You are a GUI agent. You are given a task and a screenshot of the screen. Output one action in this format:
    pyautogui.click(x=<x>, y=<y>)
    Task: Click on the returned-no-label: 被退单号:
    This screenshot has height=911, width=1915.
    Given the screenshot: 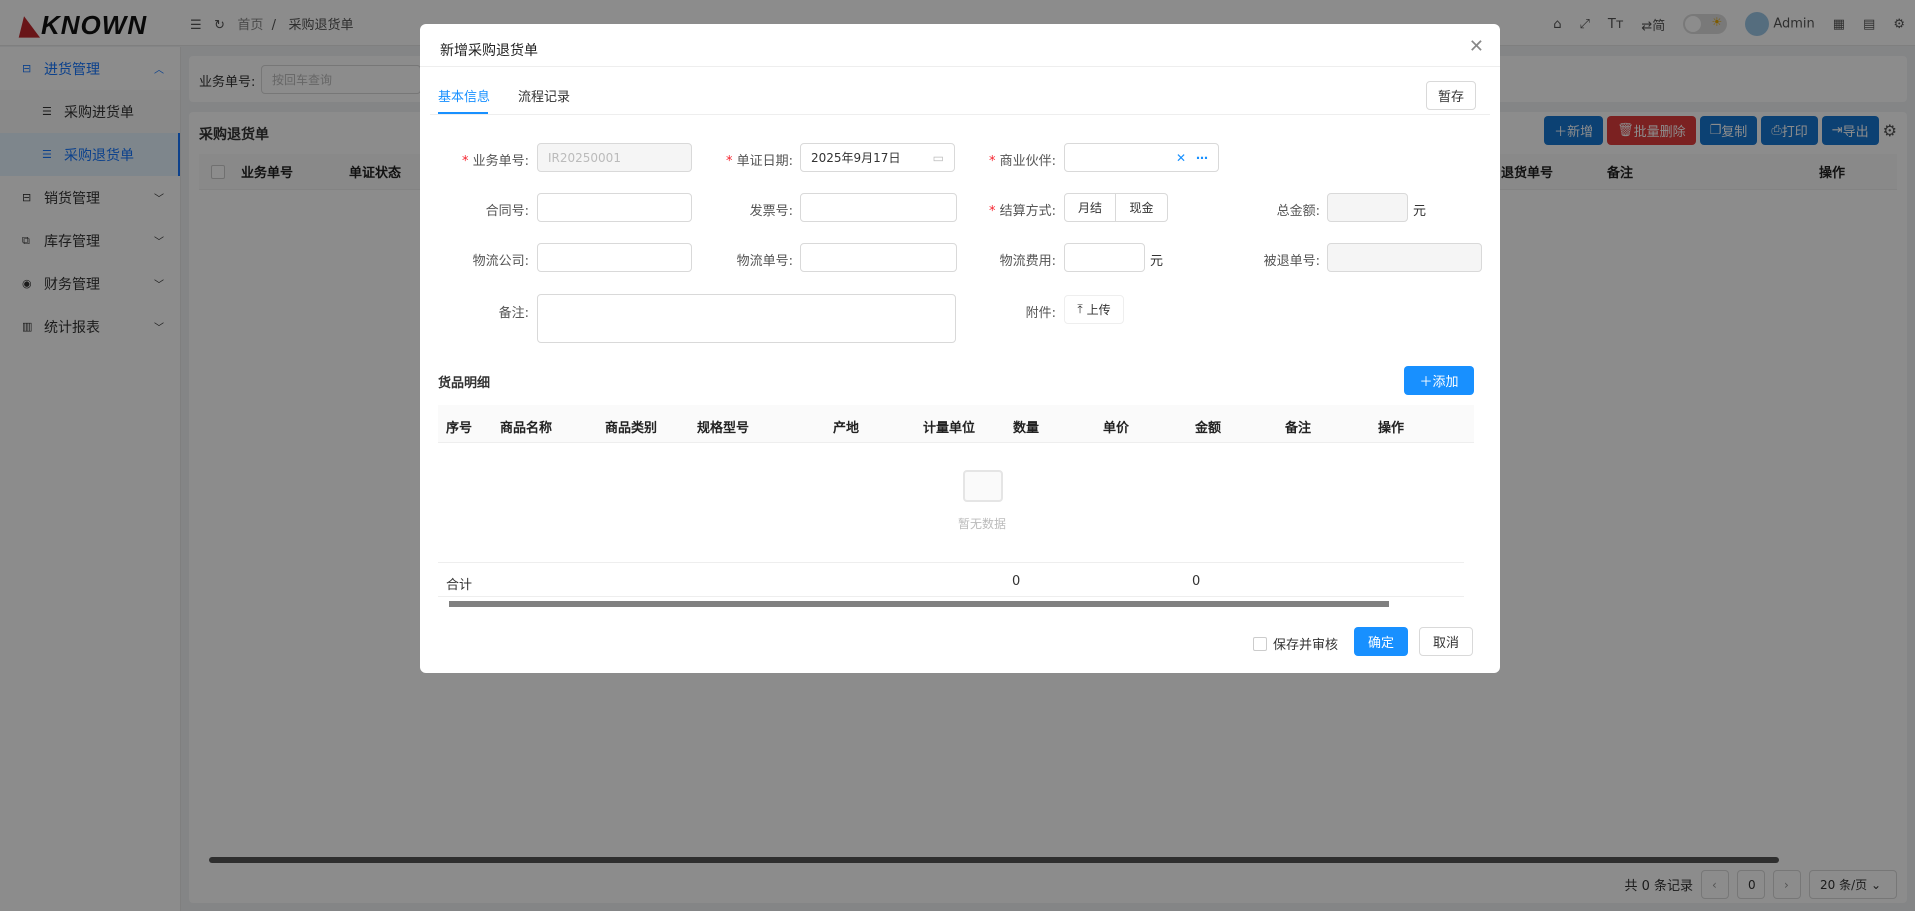 What is the action you would take?
    pyautogui.click(x=1291, y=261)
    